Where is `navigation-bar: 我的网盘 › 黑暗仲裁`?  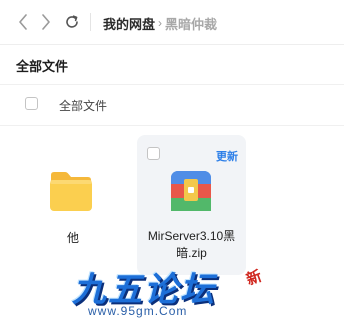 navigation-bar: 我的网盘 › 黑暗仲裁 is located at coordinates (172, 22).